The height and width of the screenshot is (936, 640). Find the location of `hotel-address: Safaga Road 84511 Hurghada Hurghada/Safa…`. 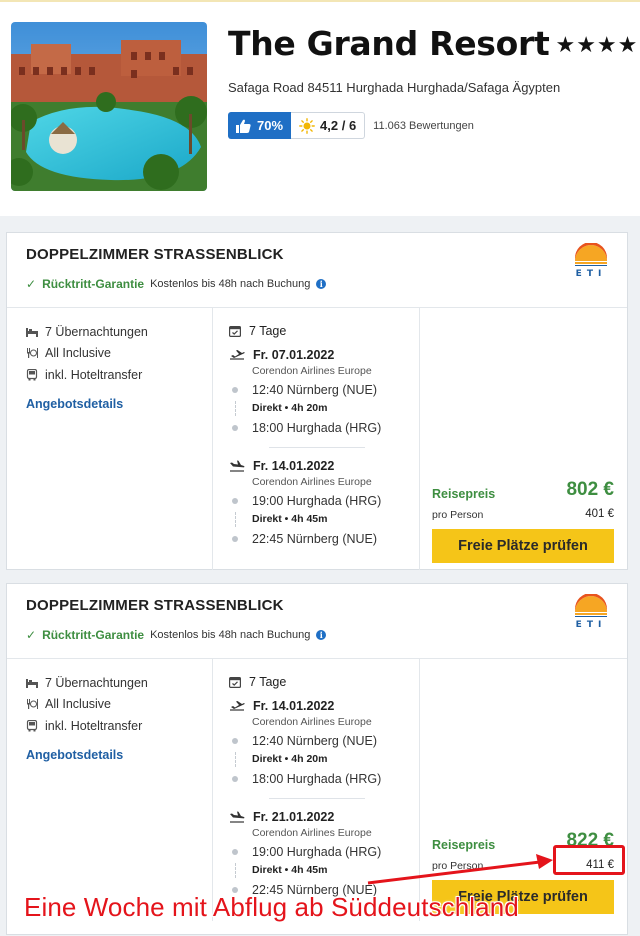

hotel-address: Safaga Road 84511 Hurghada Hurghada/Safa… is located at coordinates (394, 87).